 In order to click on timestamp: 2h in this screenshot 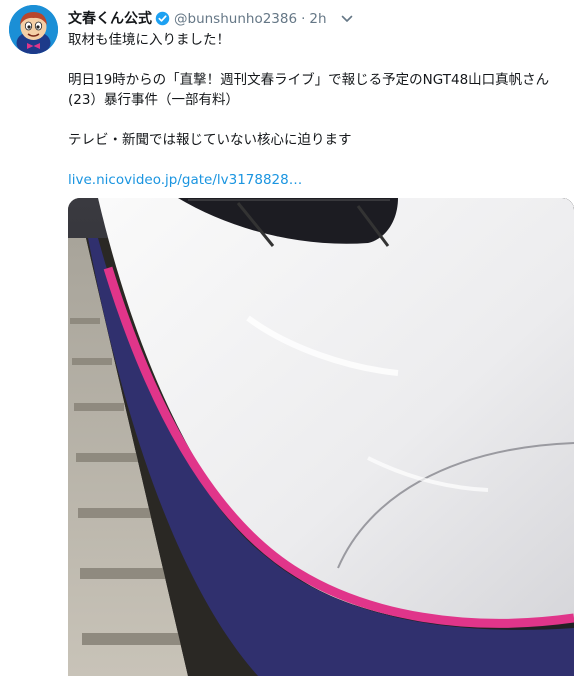, I will do `click(317, 19)`.